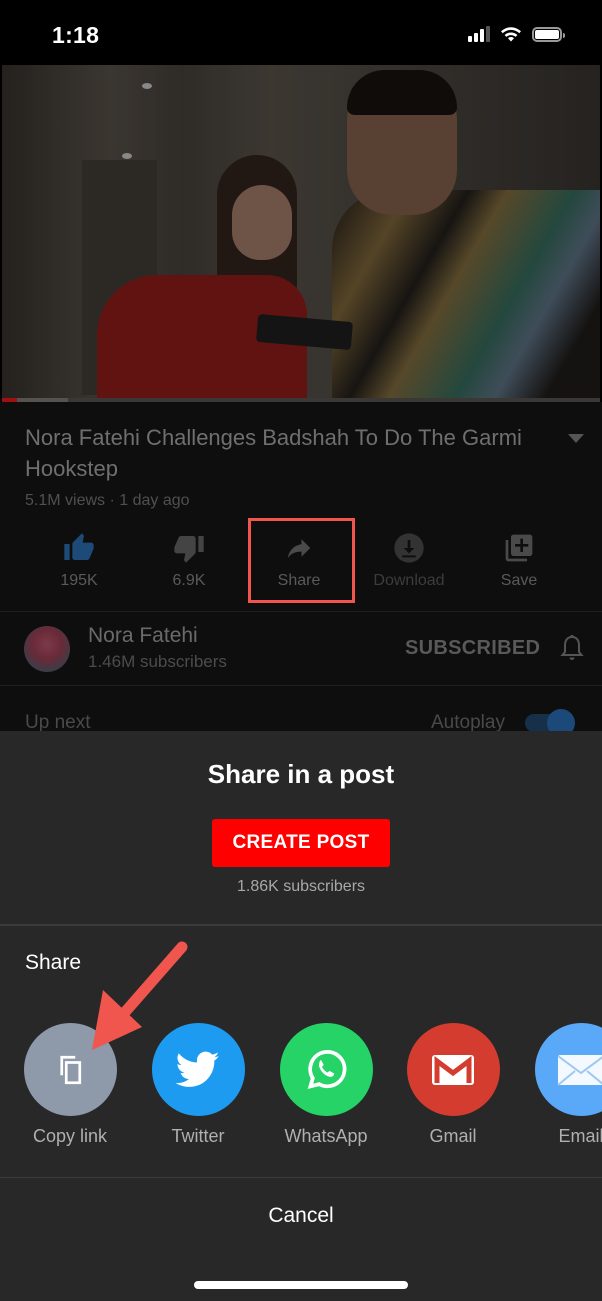 This screenshot has width=602, height=1301. Describe the element at coordinates (70, 1069) in the screenshot. I see `copy-link-icon` at that location.